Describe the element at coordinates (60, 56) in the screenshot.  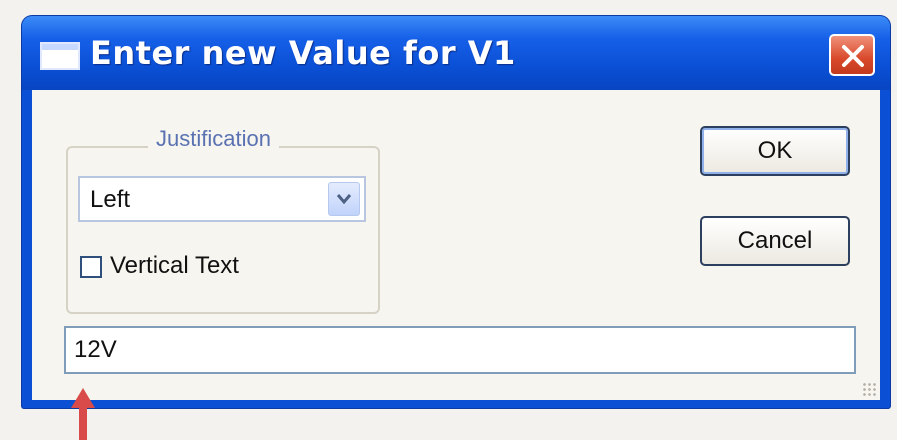
I see `window-icon` at that location.